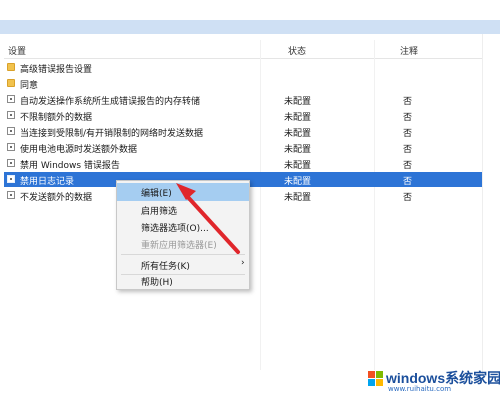  What do you see at coordinates (420, 389) in the screenshot?
I see `watermark-url: www.ruihaitu.com` at bounding box center [420, 389].